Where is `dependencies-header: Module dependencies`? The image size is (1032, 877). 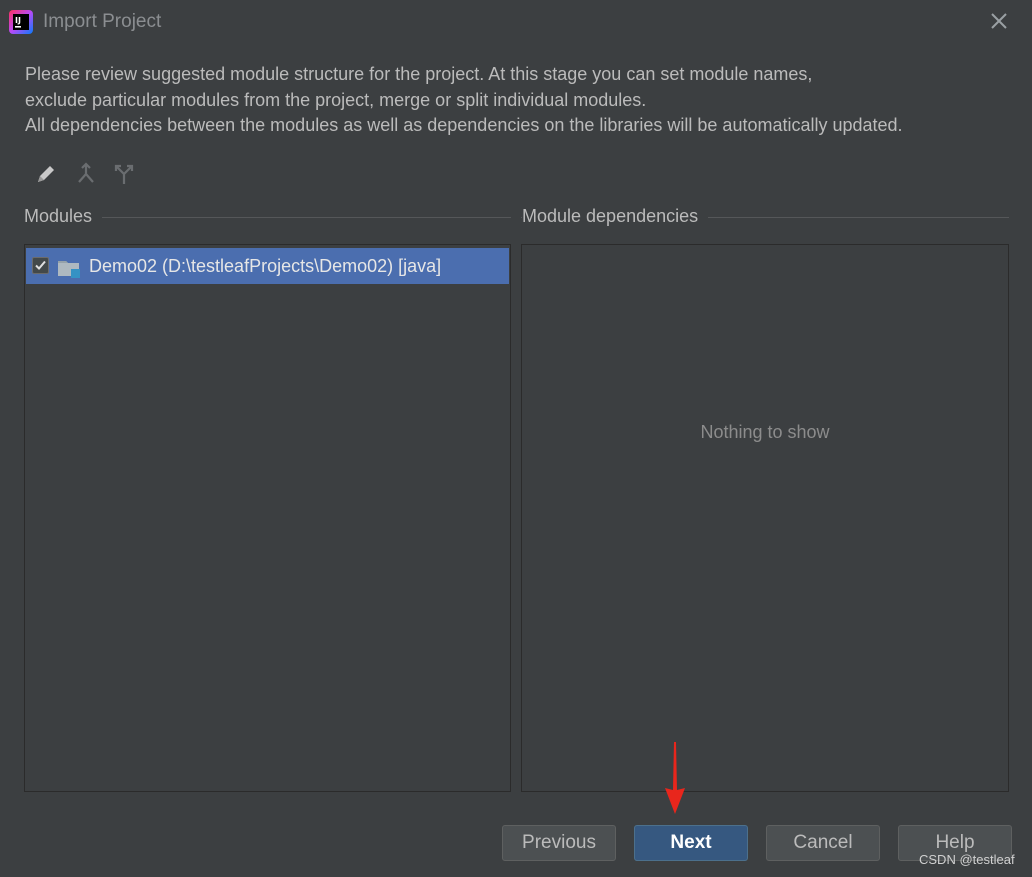 dependencies-header: Module dependencies is located at coordinates (615, 216).